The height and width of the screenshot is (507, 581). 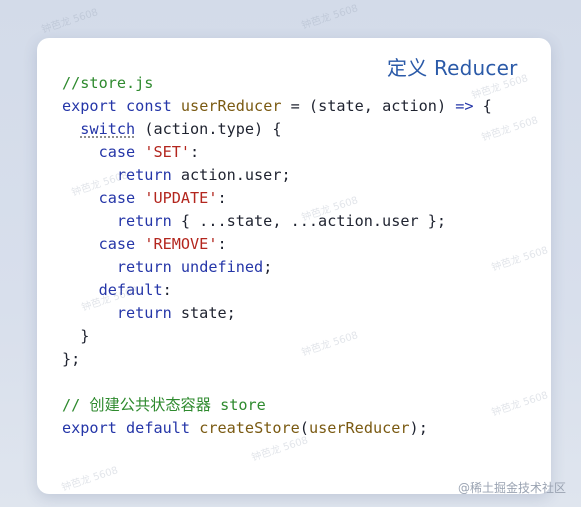 I want to click on code-token: {, so click(x=482, y=106).